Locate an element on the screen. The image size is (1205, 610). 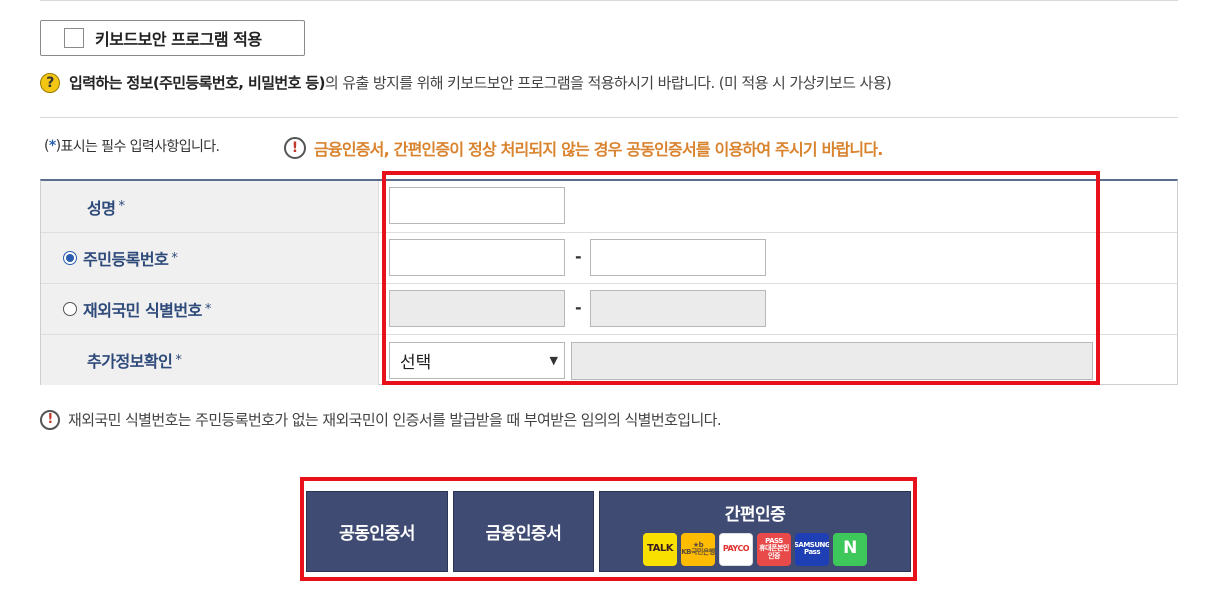
extra-label-cell: 추가정보확인 * is located at coordinates (210, 360).